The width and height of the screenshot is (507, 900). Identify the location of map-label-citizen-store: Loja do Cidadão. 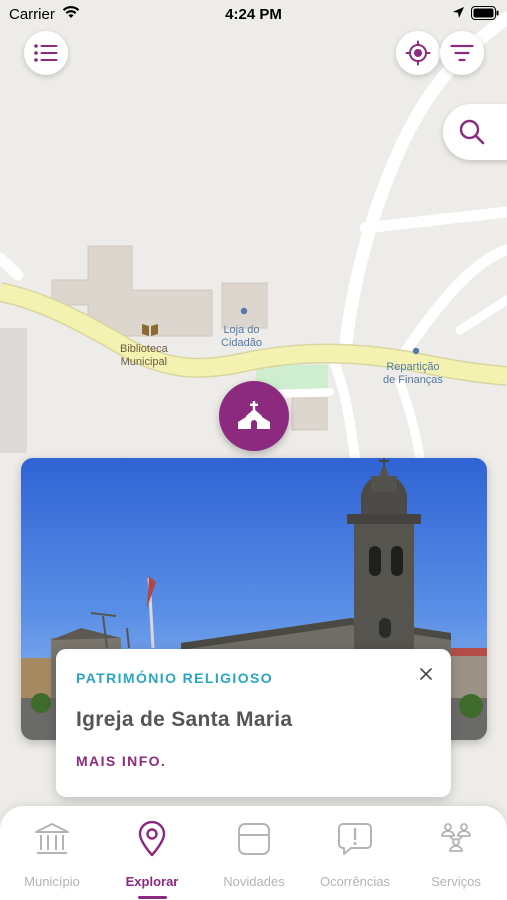
(241, 337).